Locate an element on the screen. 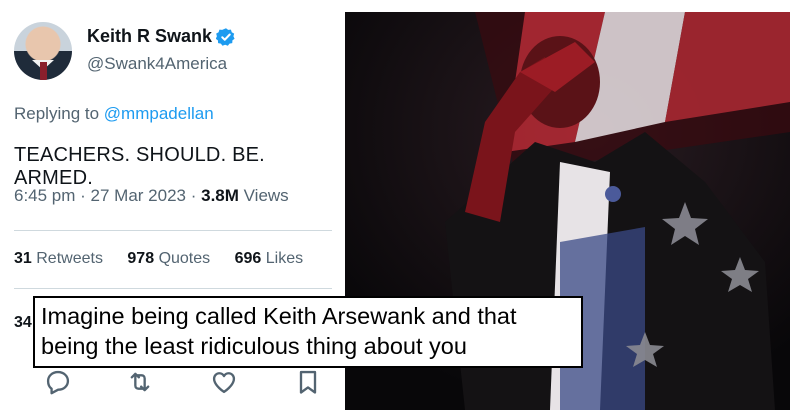 The image size is (800, 420). quotes-label: Quotes is located at coordinates (184, 258).